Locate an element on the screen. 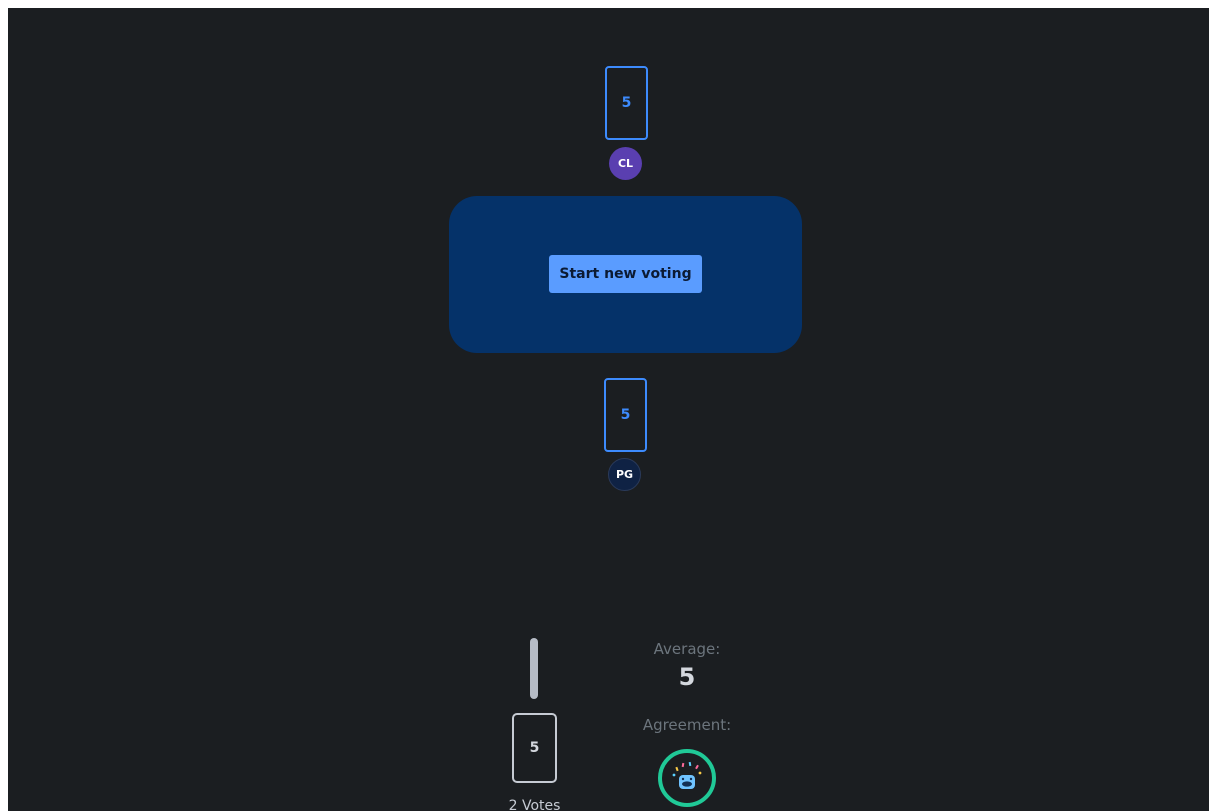 The height and width of the screenshot is (811, 1209). avatar-initials: CL is located at coordinates (625, 163).